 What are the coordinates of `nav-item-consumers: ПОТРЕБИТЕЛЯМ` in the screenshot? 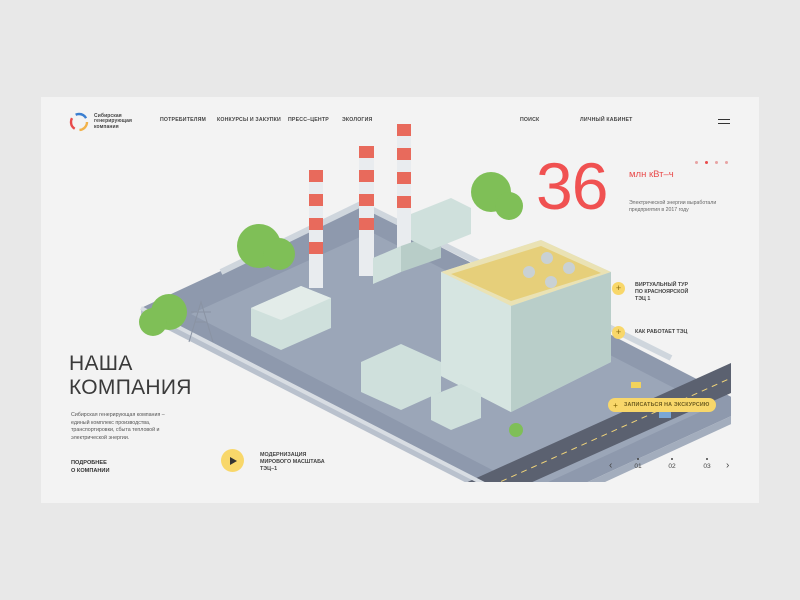 It's located at (183, 120).